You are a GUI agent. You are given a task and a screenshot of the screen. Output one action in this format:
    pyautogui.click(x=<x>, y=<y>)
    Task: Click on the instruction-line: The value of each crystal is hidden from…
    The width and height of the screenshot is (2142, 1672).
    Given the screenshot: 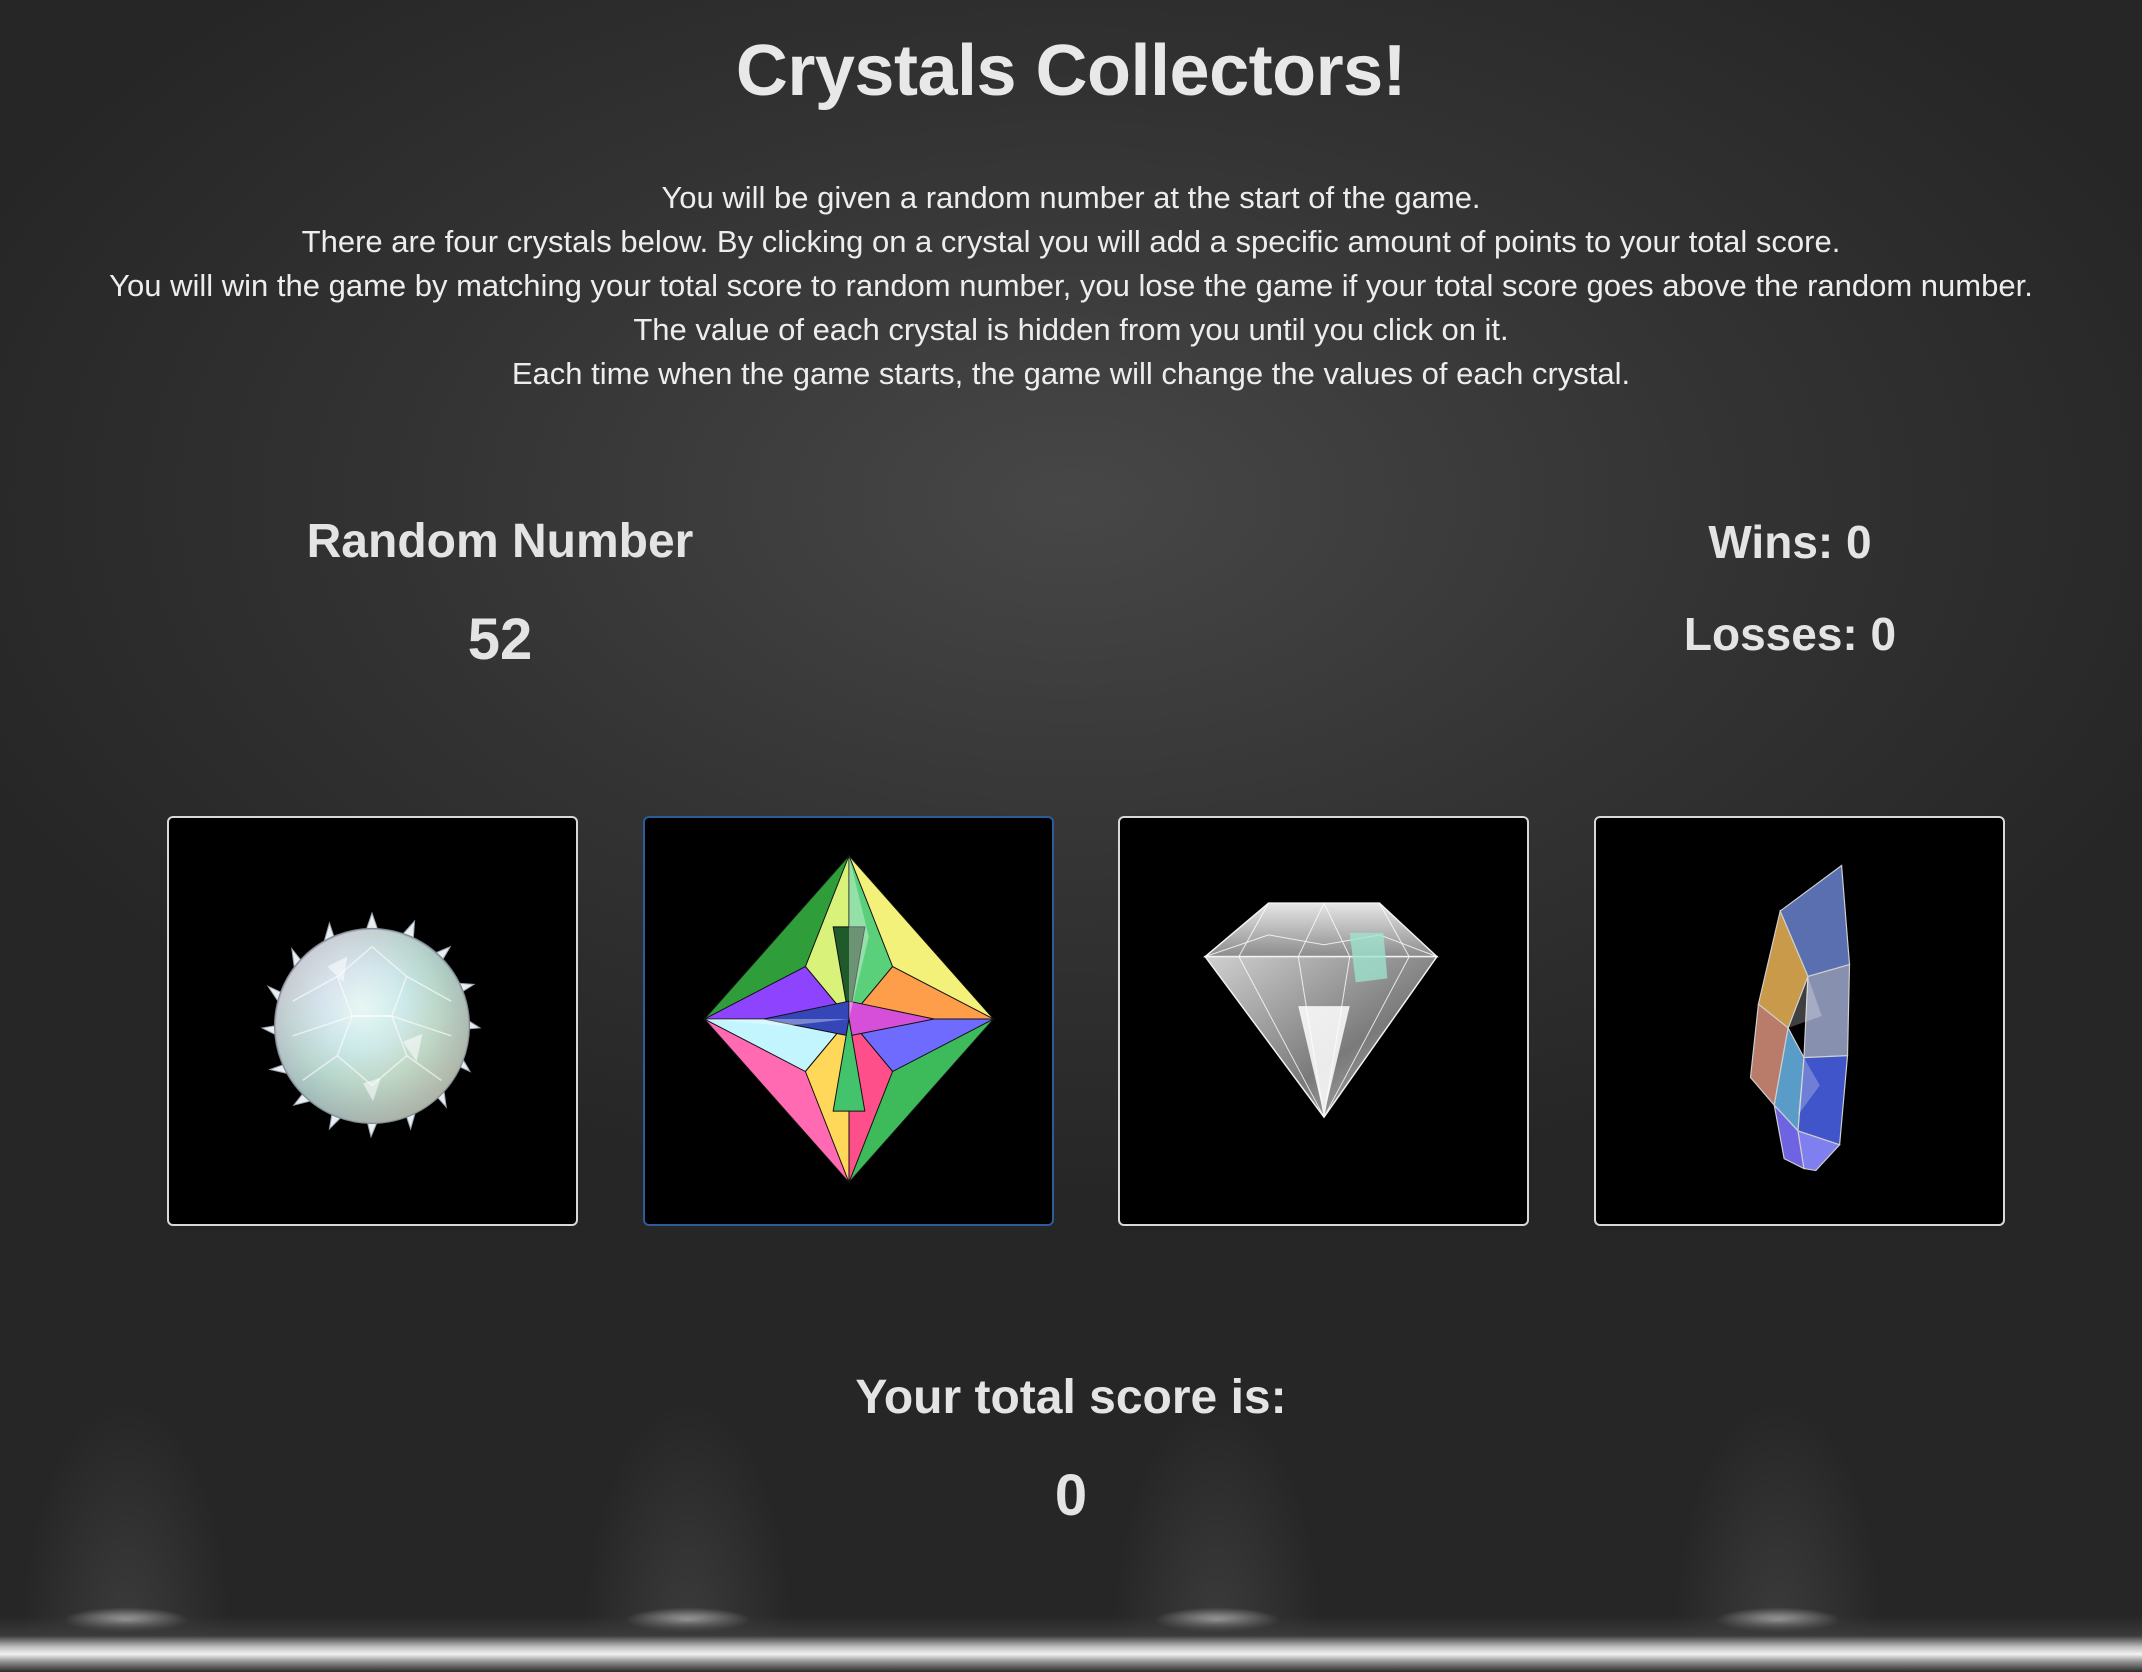 What is the action you would take?
    pyautogui.click(x=1071, y=329)
    